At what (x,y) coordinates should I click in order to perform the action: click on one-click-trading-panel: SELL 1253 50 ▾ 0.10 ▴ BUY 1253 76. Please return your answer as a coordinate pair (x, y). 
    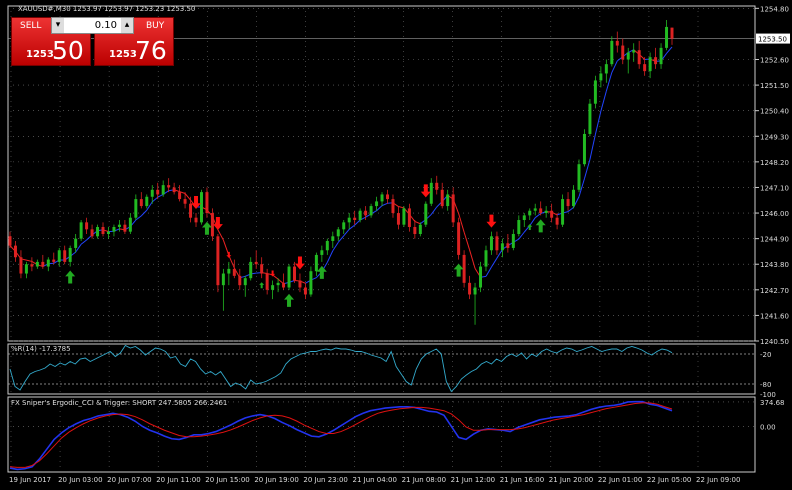
    Looking at the image, I should click on (92, 41).